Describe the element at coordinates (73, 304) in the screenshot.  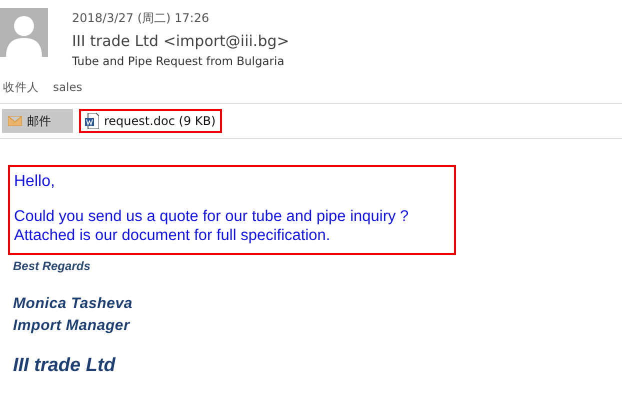
I see `signature-name: Monica Tasheva` at that location.